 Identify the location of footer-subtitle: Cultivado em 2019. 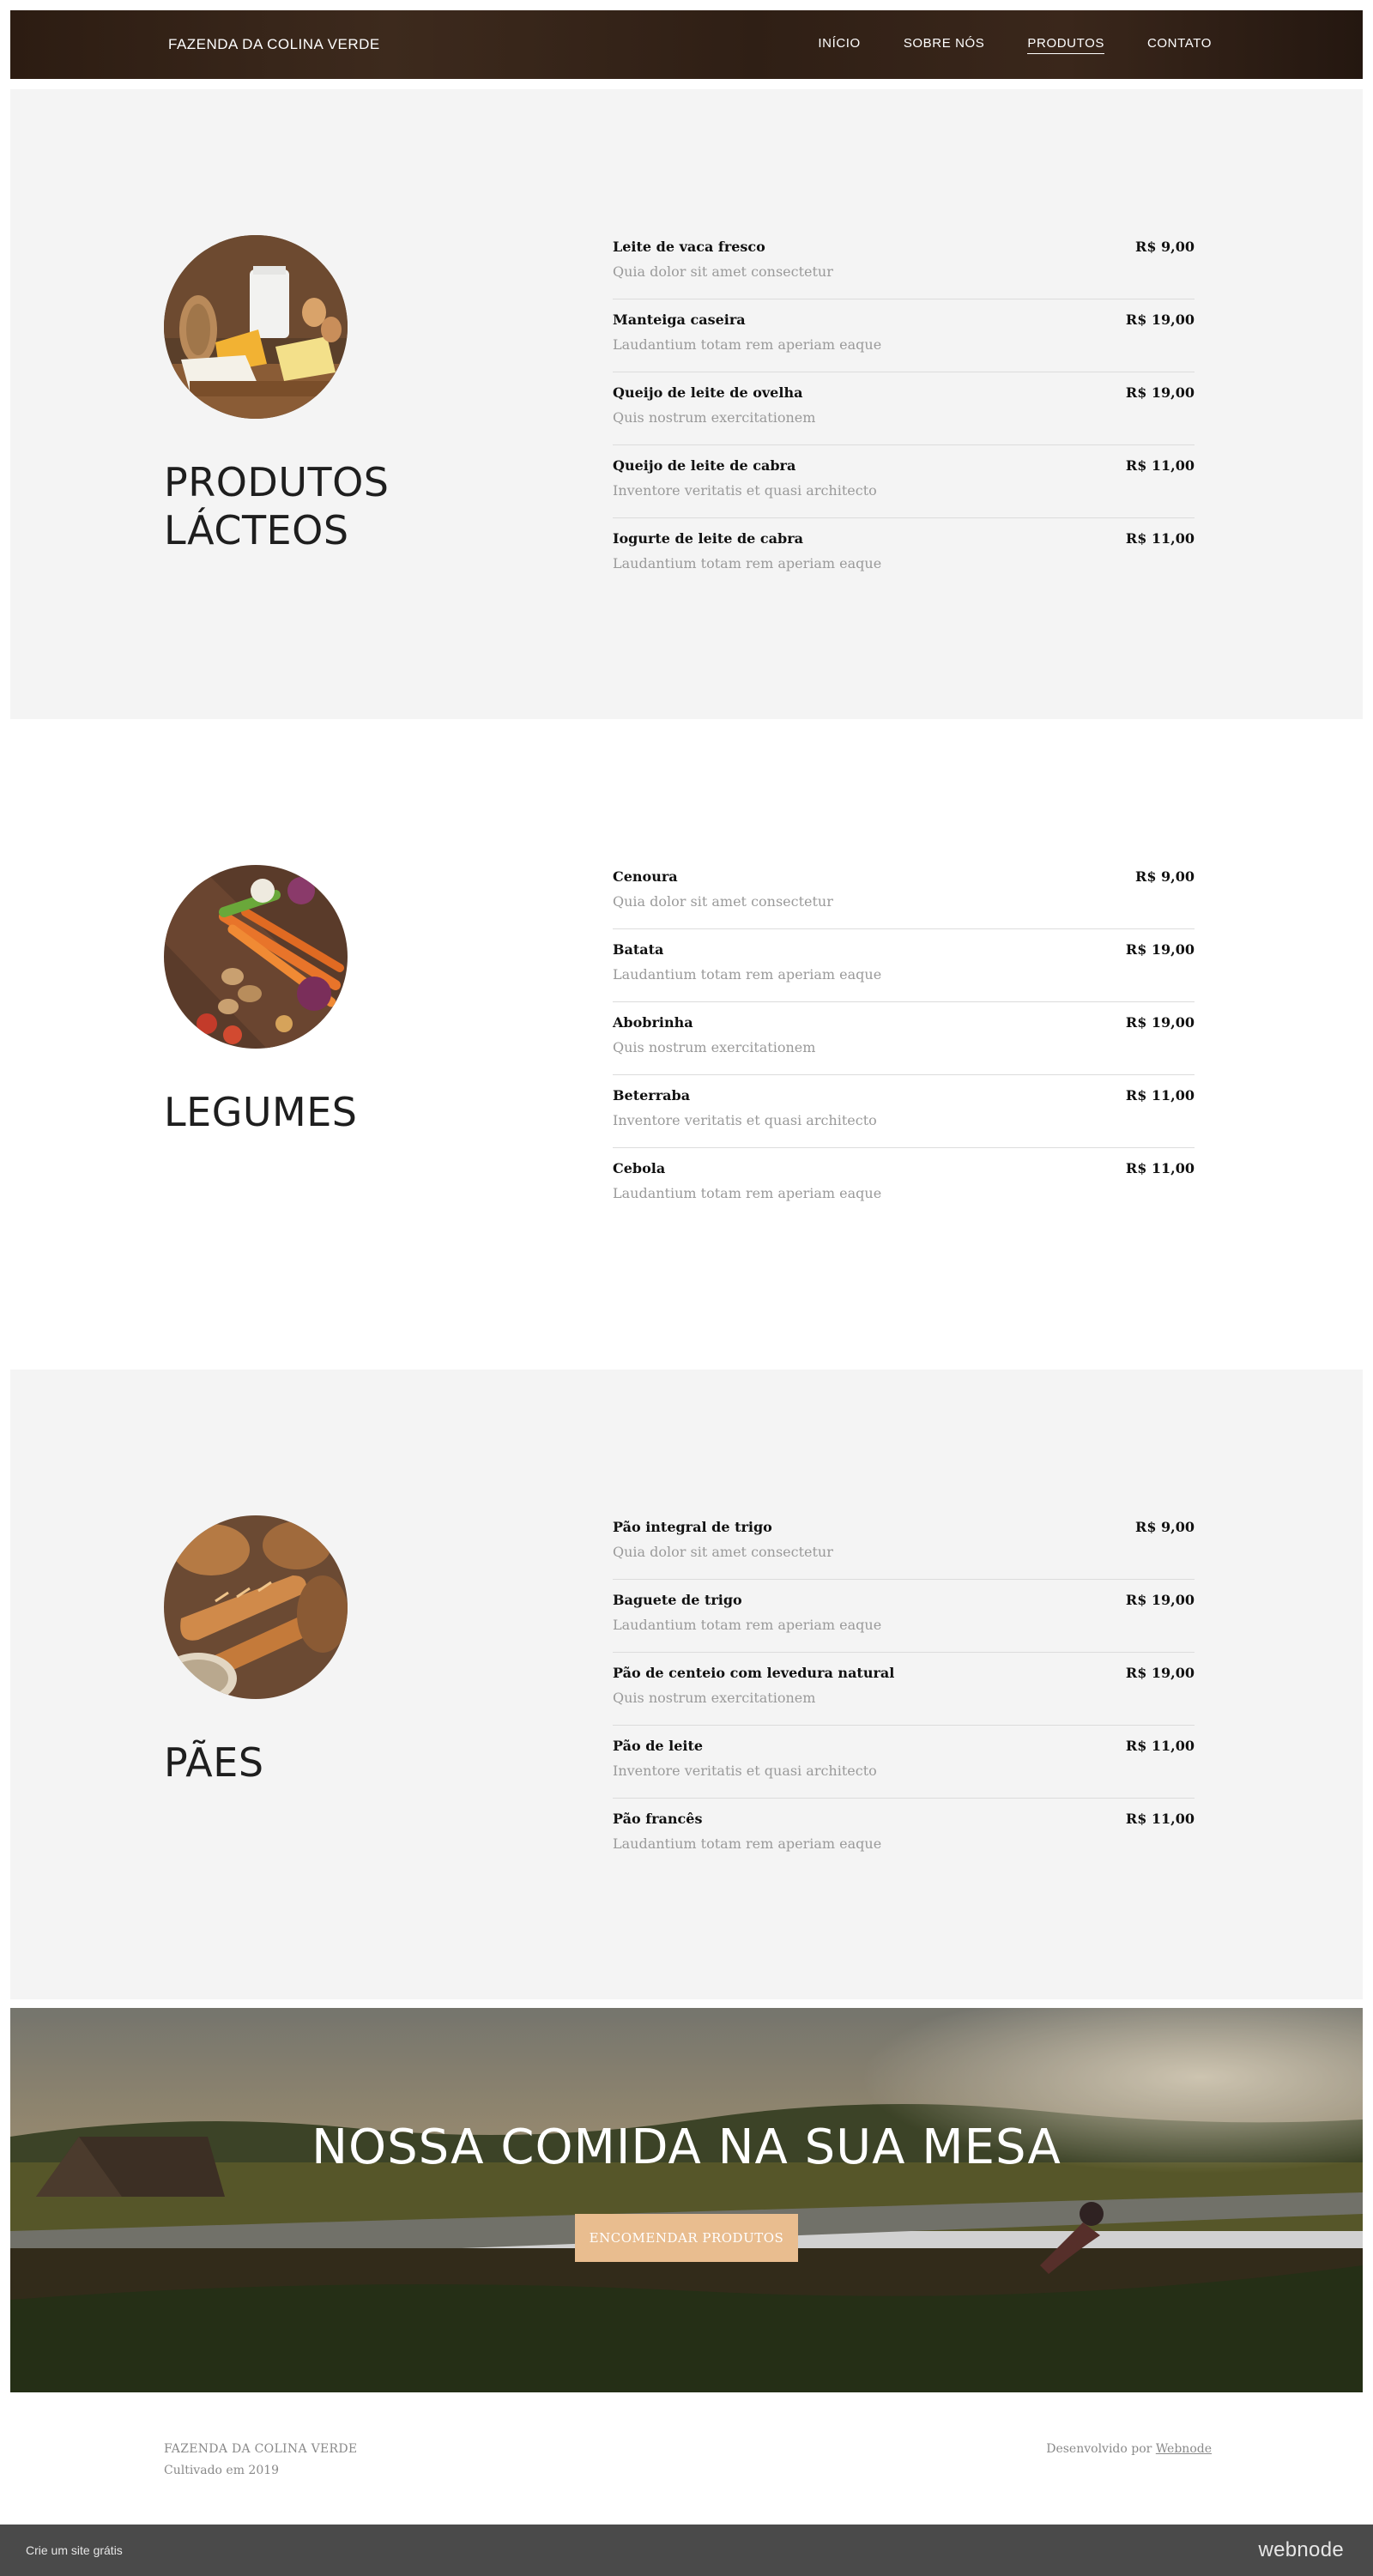
(222, 2470).